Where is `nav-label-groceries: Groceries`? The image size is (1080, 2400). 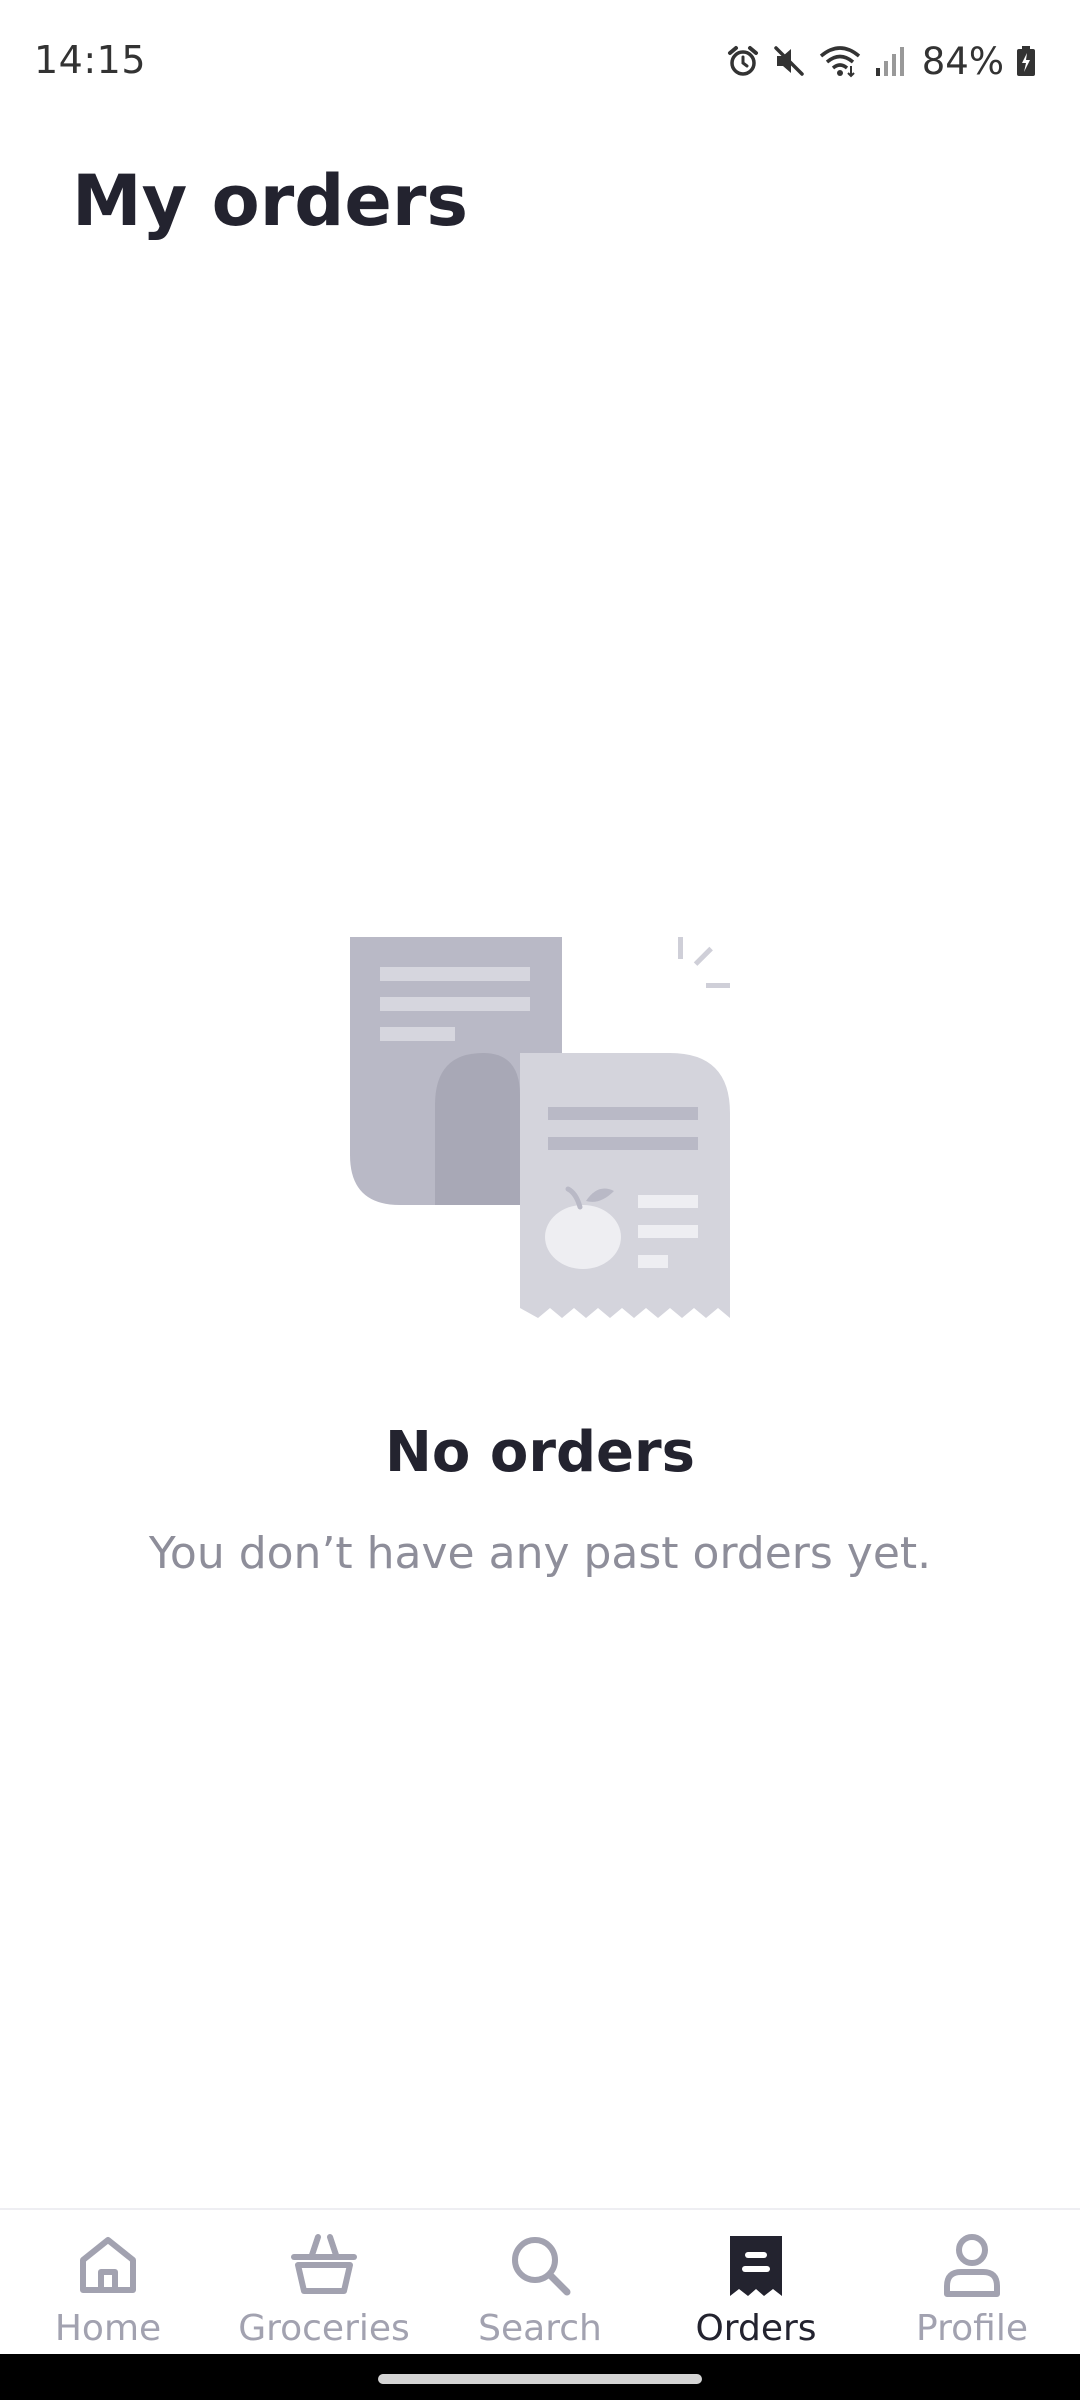 nav-label-groceries: Groceries is located at coordinates (324, 2328).